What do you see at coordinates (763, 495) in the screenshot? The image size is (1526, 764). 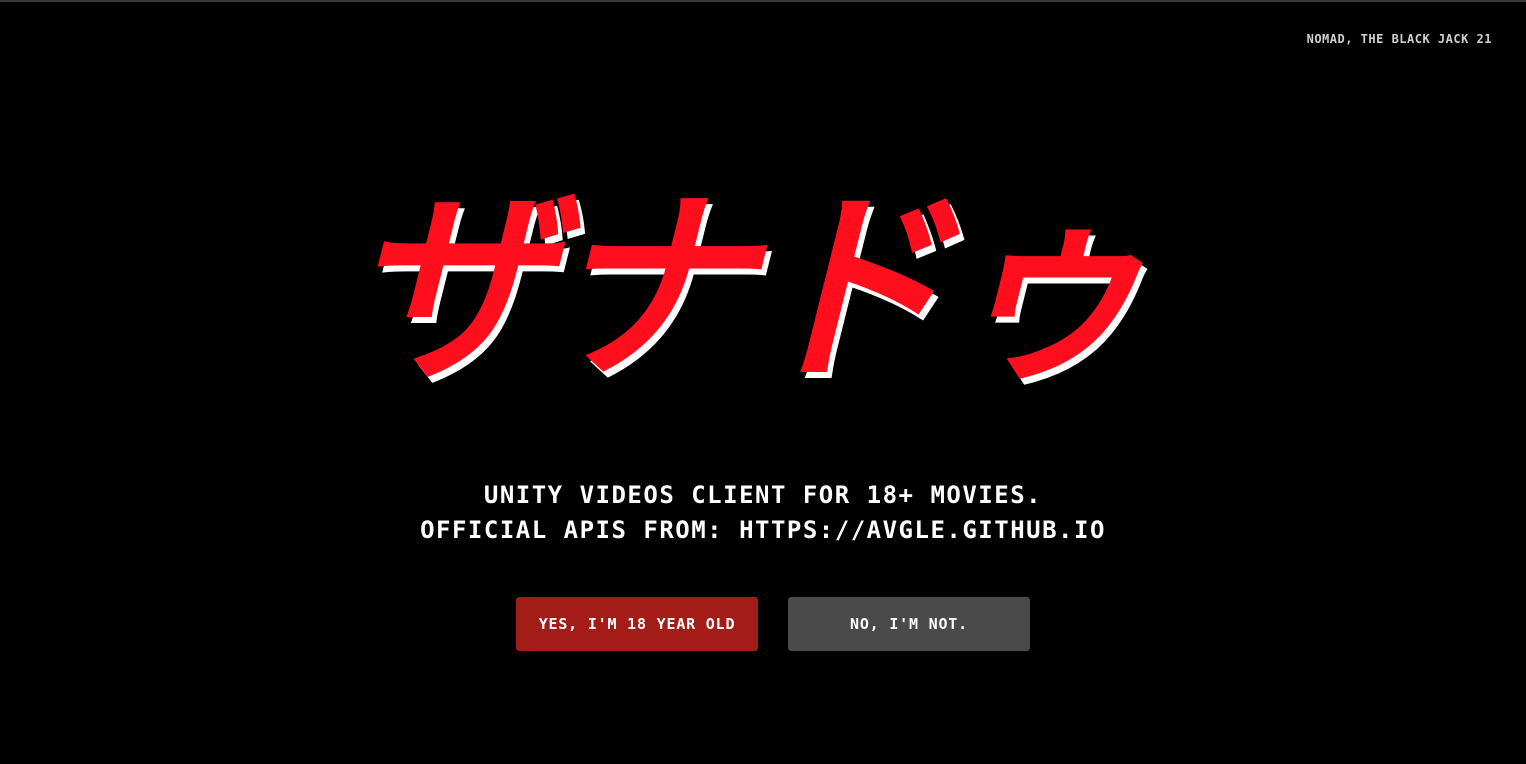 I see `tagline-line-1: UNITY VIDEOS CLIENT FOR 18+ MOVIES.` at bounding box center [763, 495].